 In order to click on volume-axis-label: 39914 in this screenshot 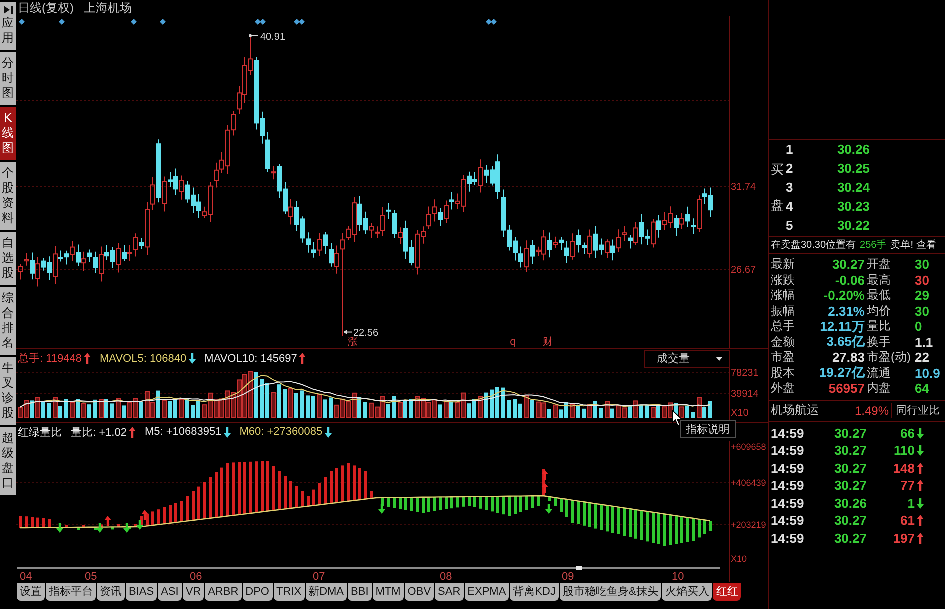, I will do `click(745, 394)`.